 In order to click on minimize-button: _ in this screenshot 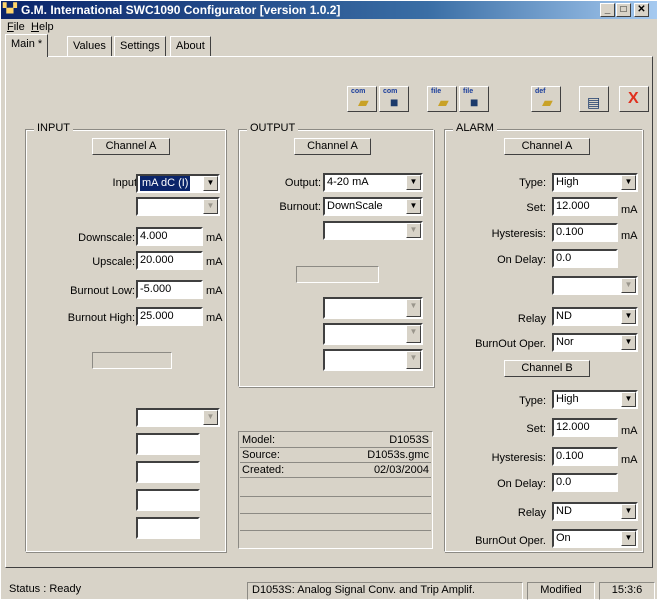, I will do `click(607, 10)`.